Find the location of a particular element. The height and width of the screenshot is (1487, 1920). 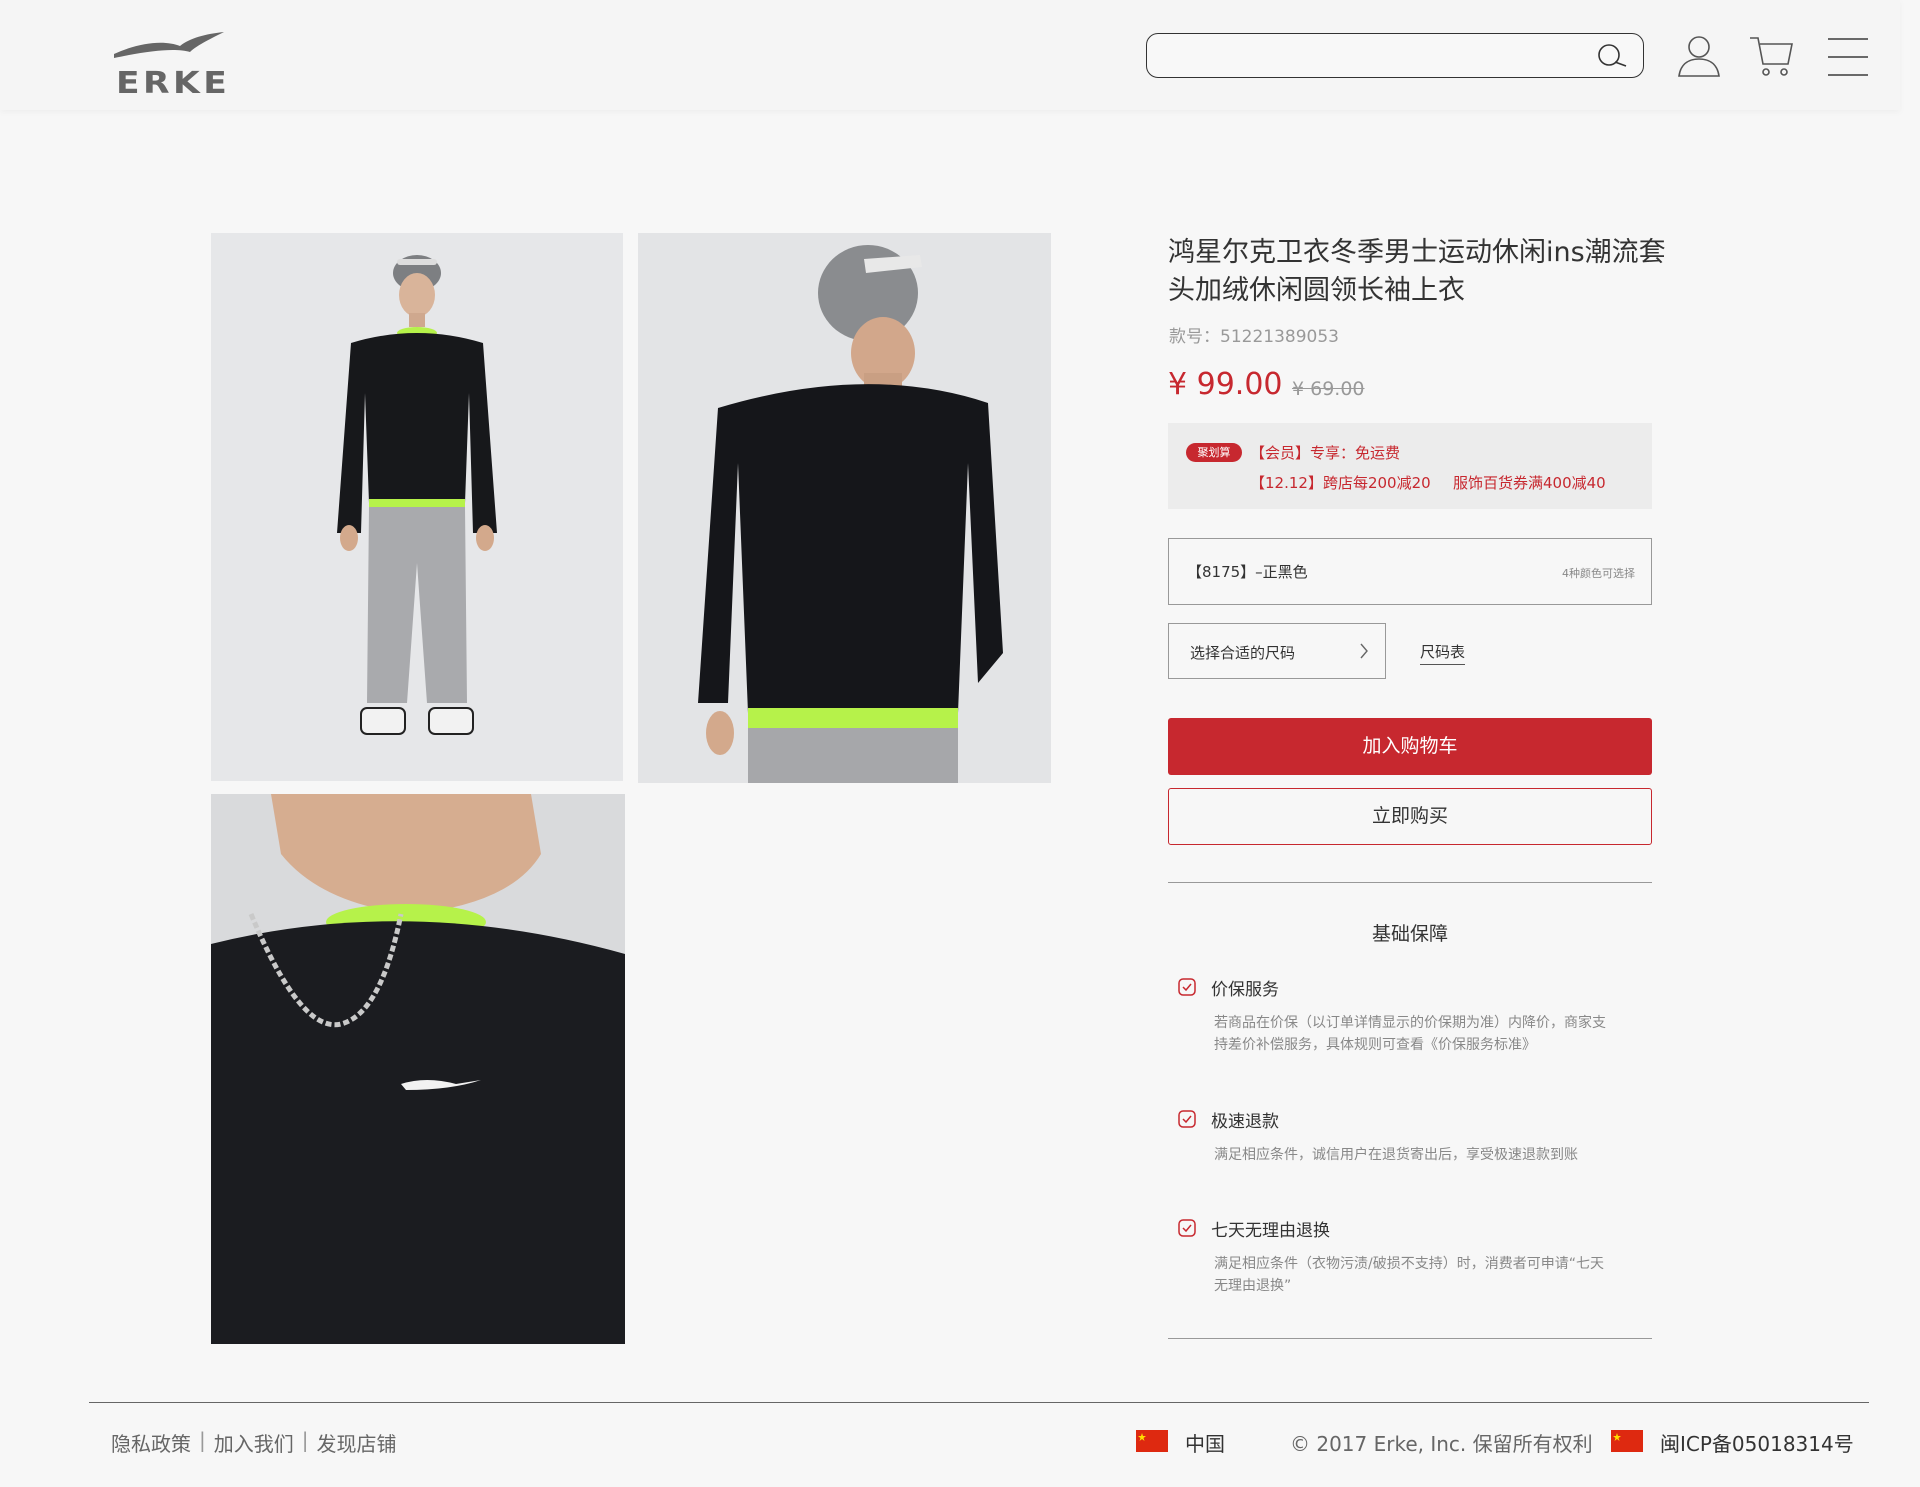

guarantee-desc: 满足相应条件（衣物污渍/破损不支持）时，消费者可申请“七天无理由退换” is located at coordinates (1409, 1275).